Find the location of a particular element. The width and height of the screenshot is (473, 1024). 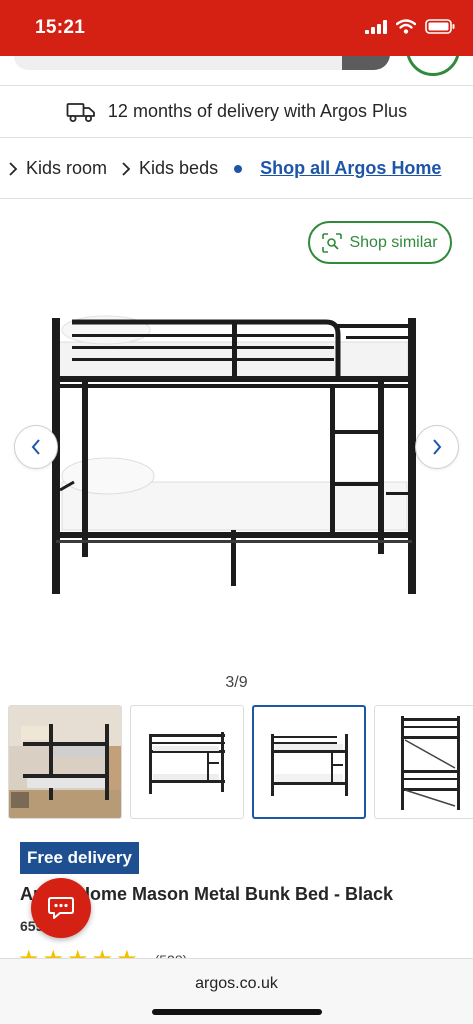

status-time: 15:21 is located at coordinates (60, 27).